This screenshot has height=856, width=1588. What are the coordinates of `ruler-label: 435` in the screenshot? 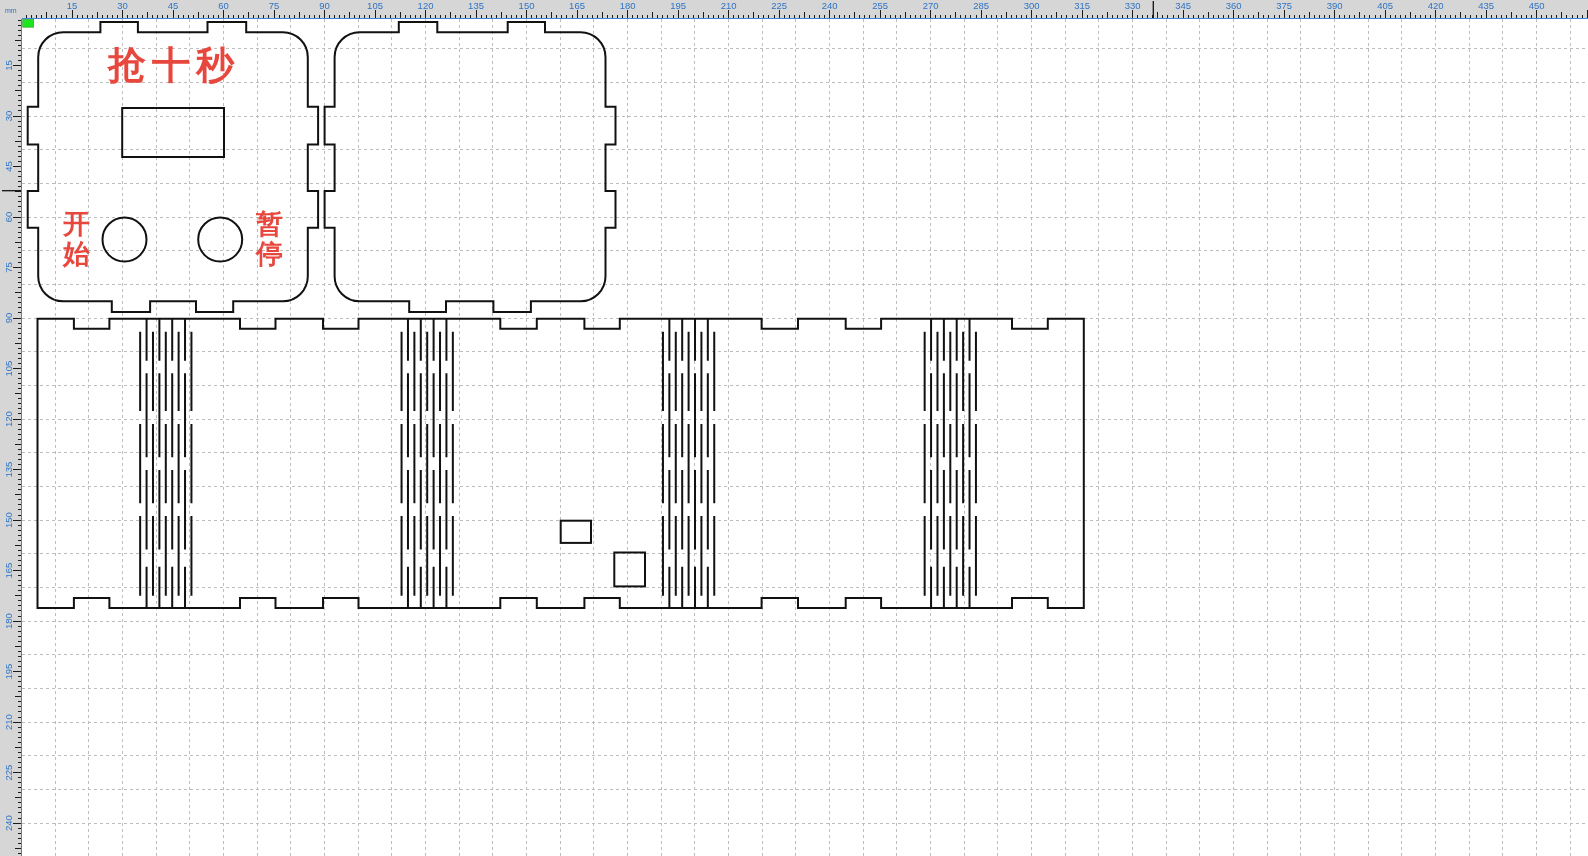 It's located at (1486, 5).